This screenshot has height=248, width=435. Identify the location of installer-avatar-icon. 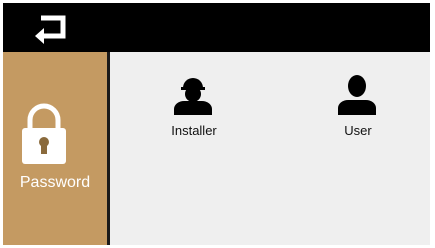
(193, 96).